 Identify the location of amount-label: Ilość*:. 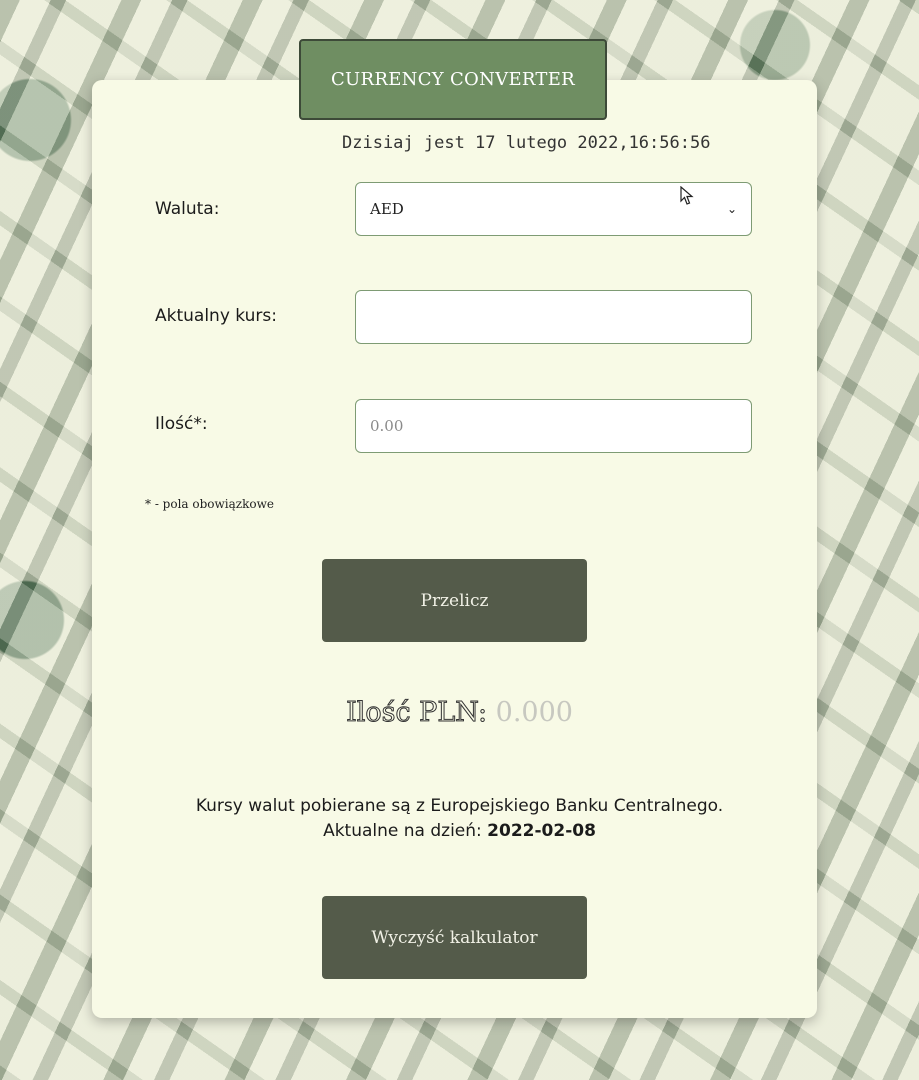
(181, 424).